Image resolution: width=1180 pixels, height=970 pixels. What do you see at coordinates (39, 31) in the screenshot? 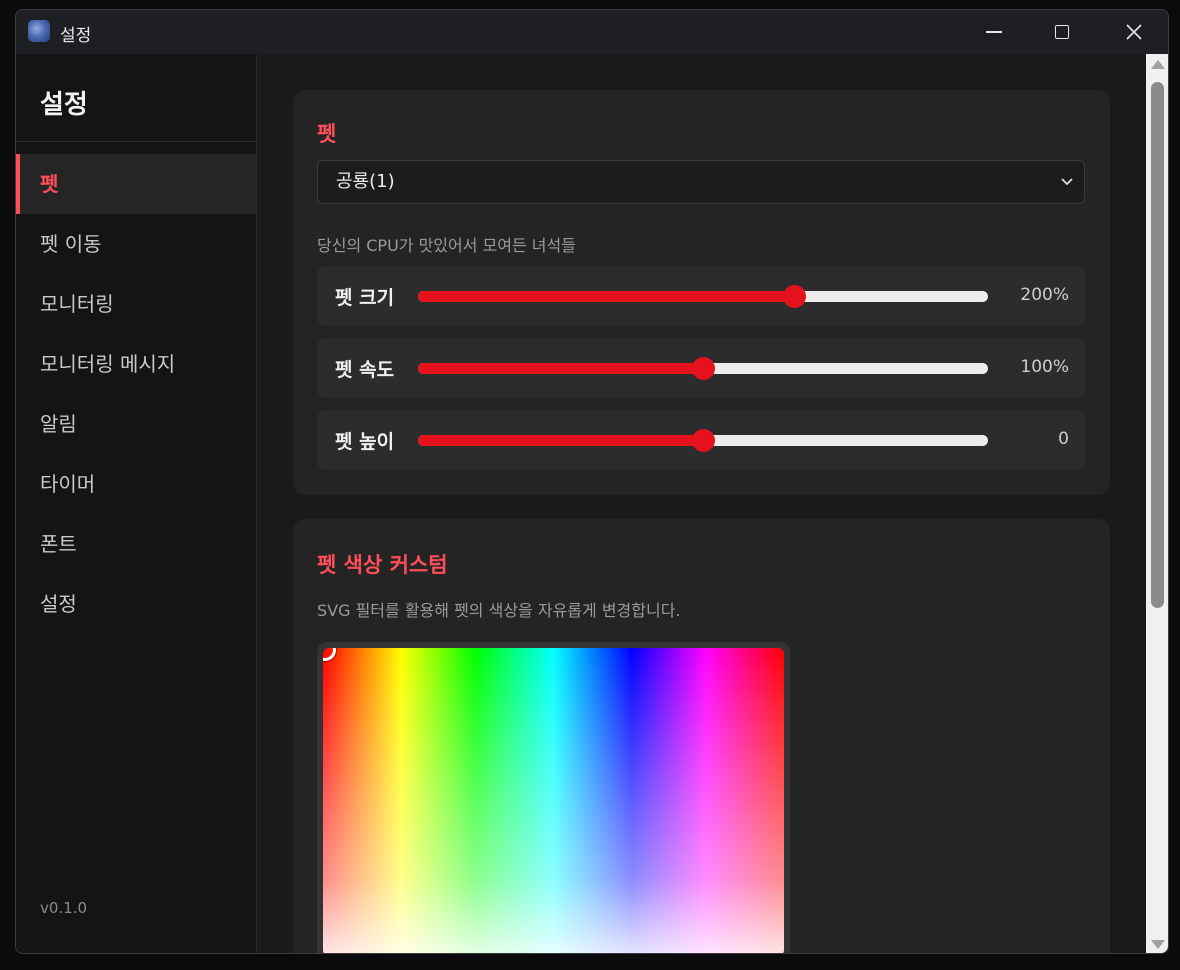
I see `app-icon` at bounding box center [39, 31].